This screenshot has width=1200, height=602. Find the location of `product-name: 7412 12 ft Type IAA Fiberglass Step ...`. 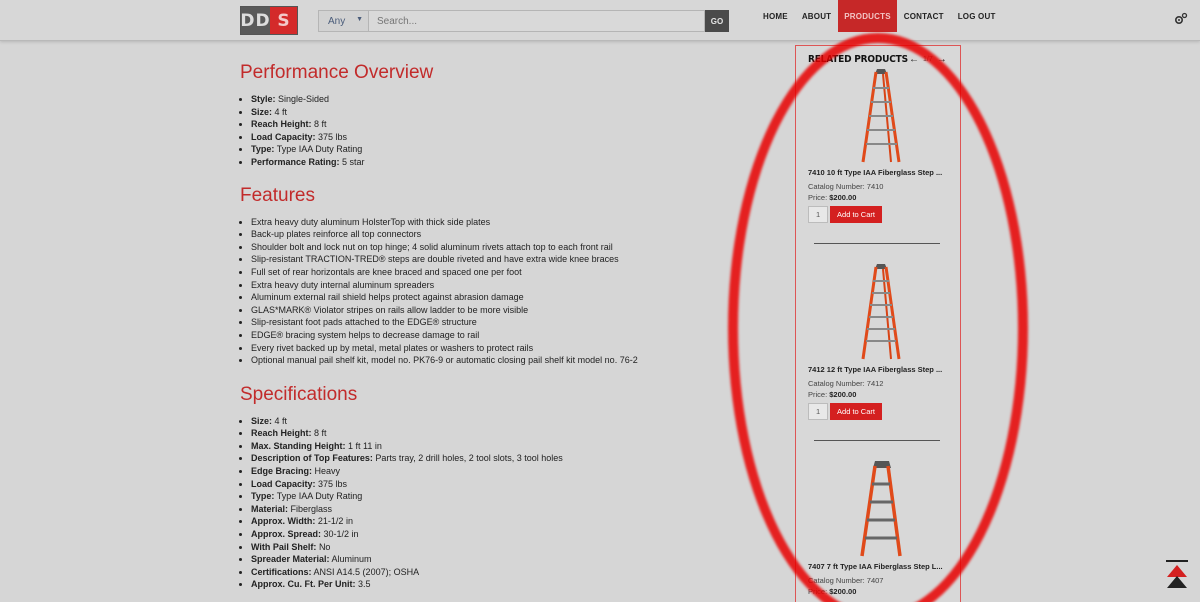

product-name: 7412 12 ft Type IAA Fiberglass Step ... is located at coordinates (881, 369).